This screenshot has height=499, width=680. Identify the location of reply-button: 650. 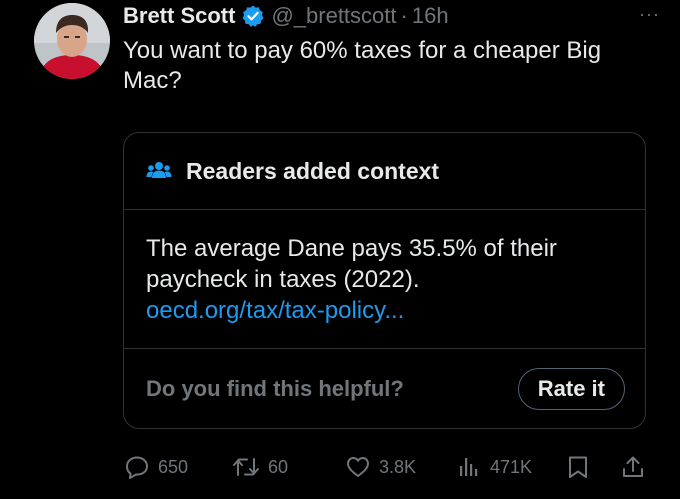
(156, 467).